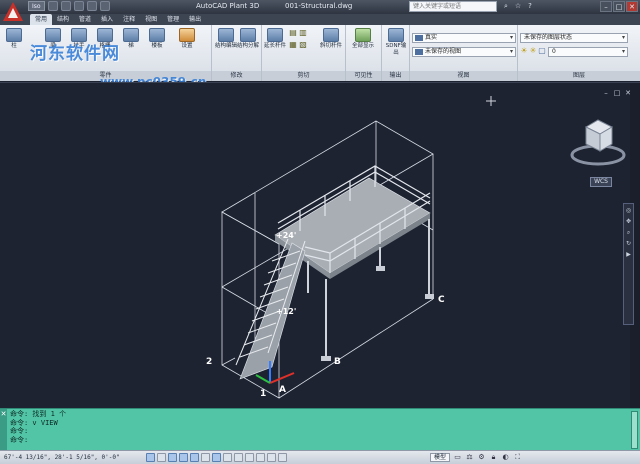 This screenshot has width=640, height=464. I want to click on tab-annotate: 注释, so click(129, 19).